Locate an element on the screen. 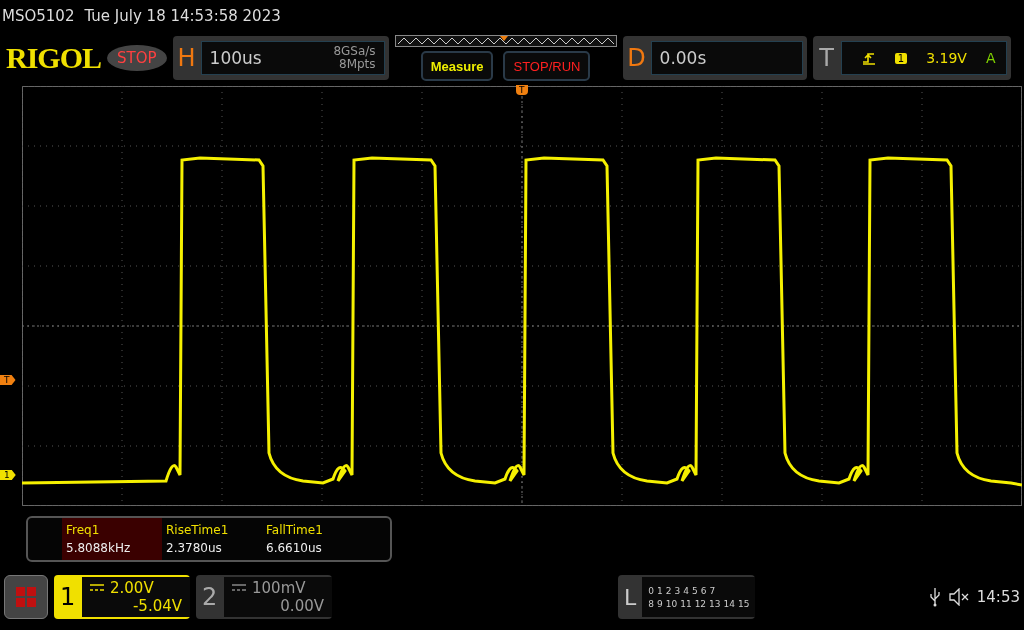  trigger-level-marker: T is located at coordinates (8, 380).